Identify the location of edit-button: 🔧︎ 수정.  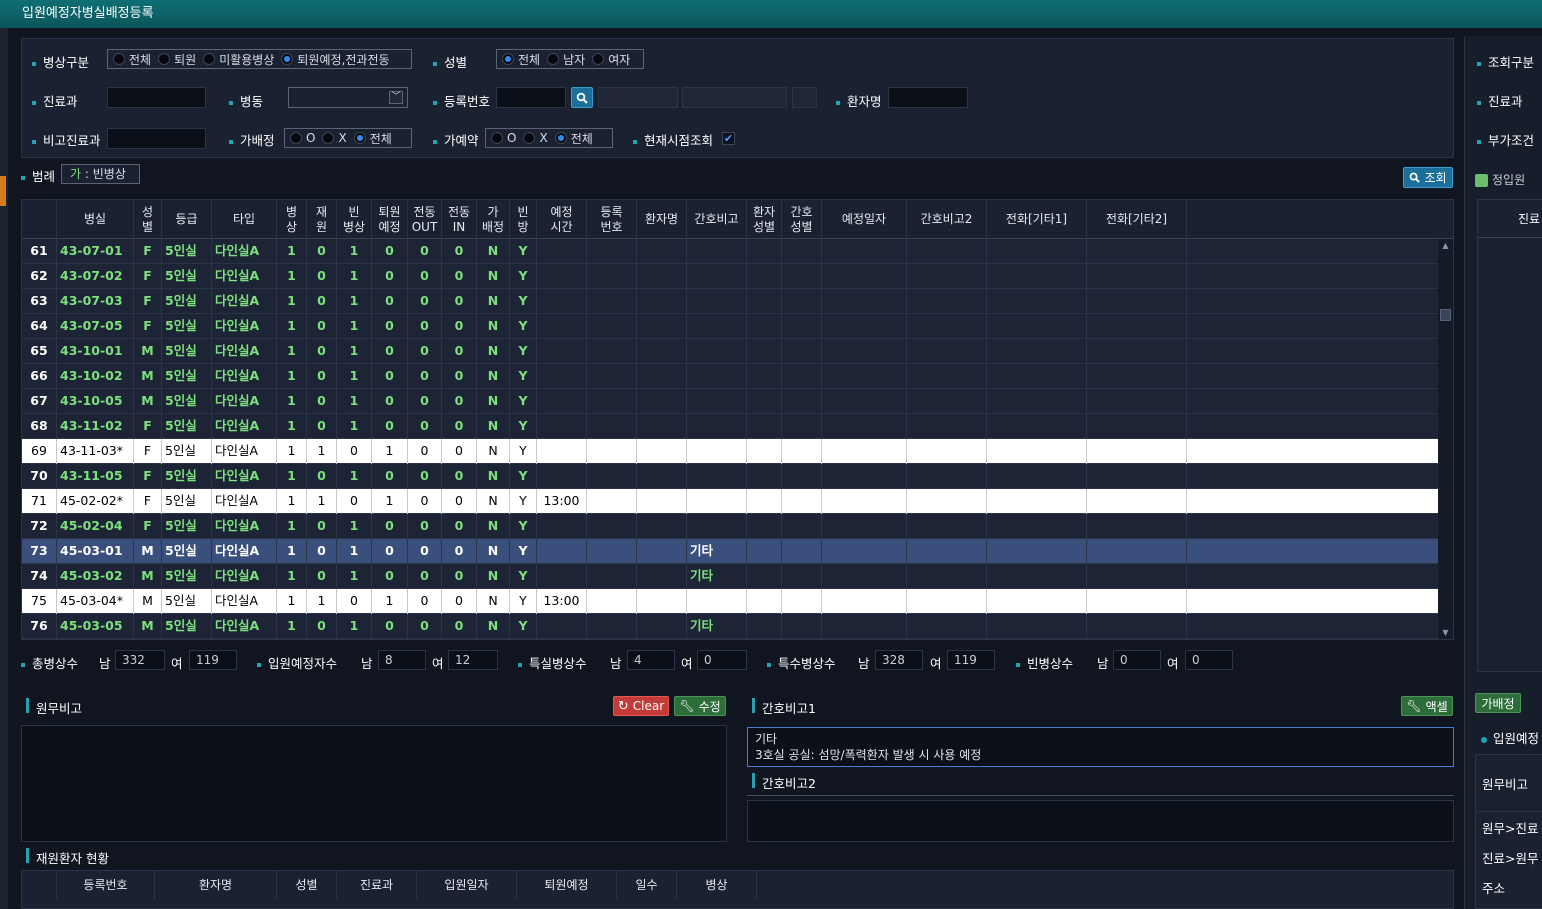
(700, 706).